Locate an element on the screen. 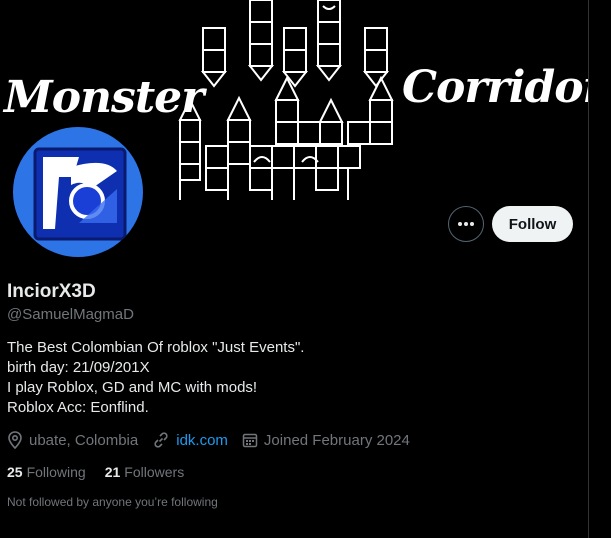  display-name: InciorX3D is located at coordinates (51, 291).